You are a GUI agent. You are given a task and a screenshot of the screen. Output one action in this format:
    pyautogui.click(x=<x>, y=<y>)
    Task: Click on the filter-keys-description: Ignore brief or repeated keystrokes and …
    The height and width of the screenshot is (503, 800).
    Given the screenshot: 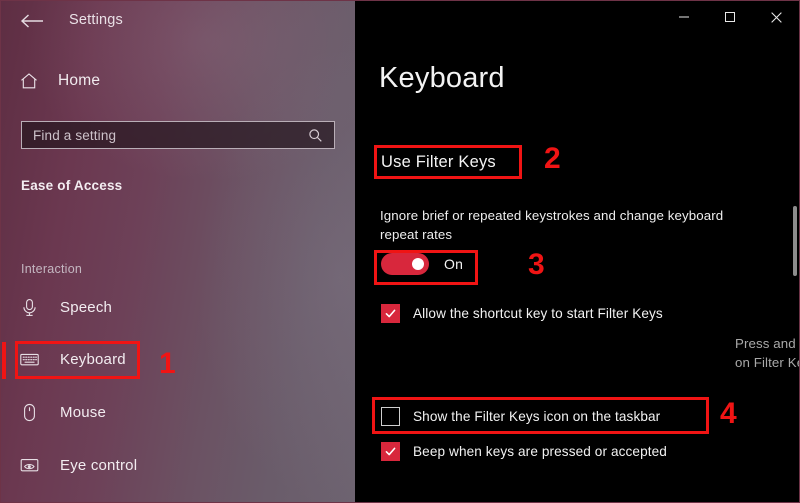 What is the action you would take?
    pyautogui.click(x=552, y=225)
    